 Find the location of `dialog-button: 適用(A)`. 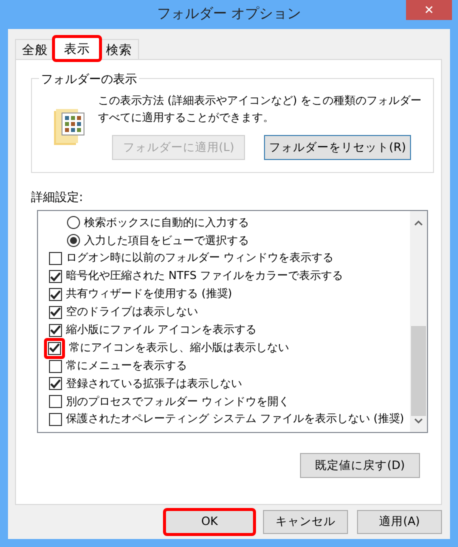

dialog-button: 適用(A) is located at coordinates (399, 522).